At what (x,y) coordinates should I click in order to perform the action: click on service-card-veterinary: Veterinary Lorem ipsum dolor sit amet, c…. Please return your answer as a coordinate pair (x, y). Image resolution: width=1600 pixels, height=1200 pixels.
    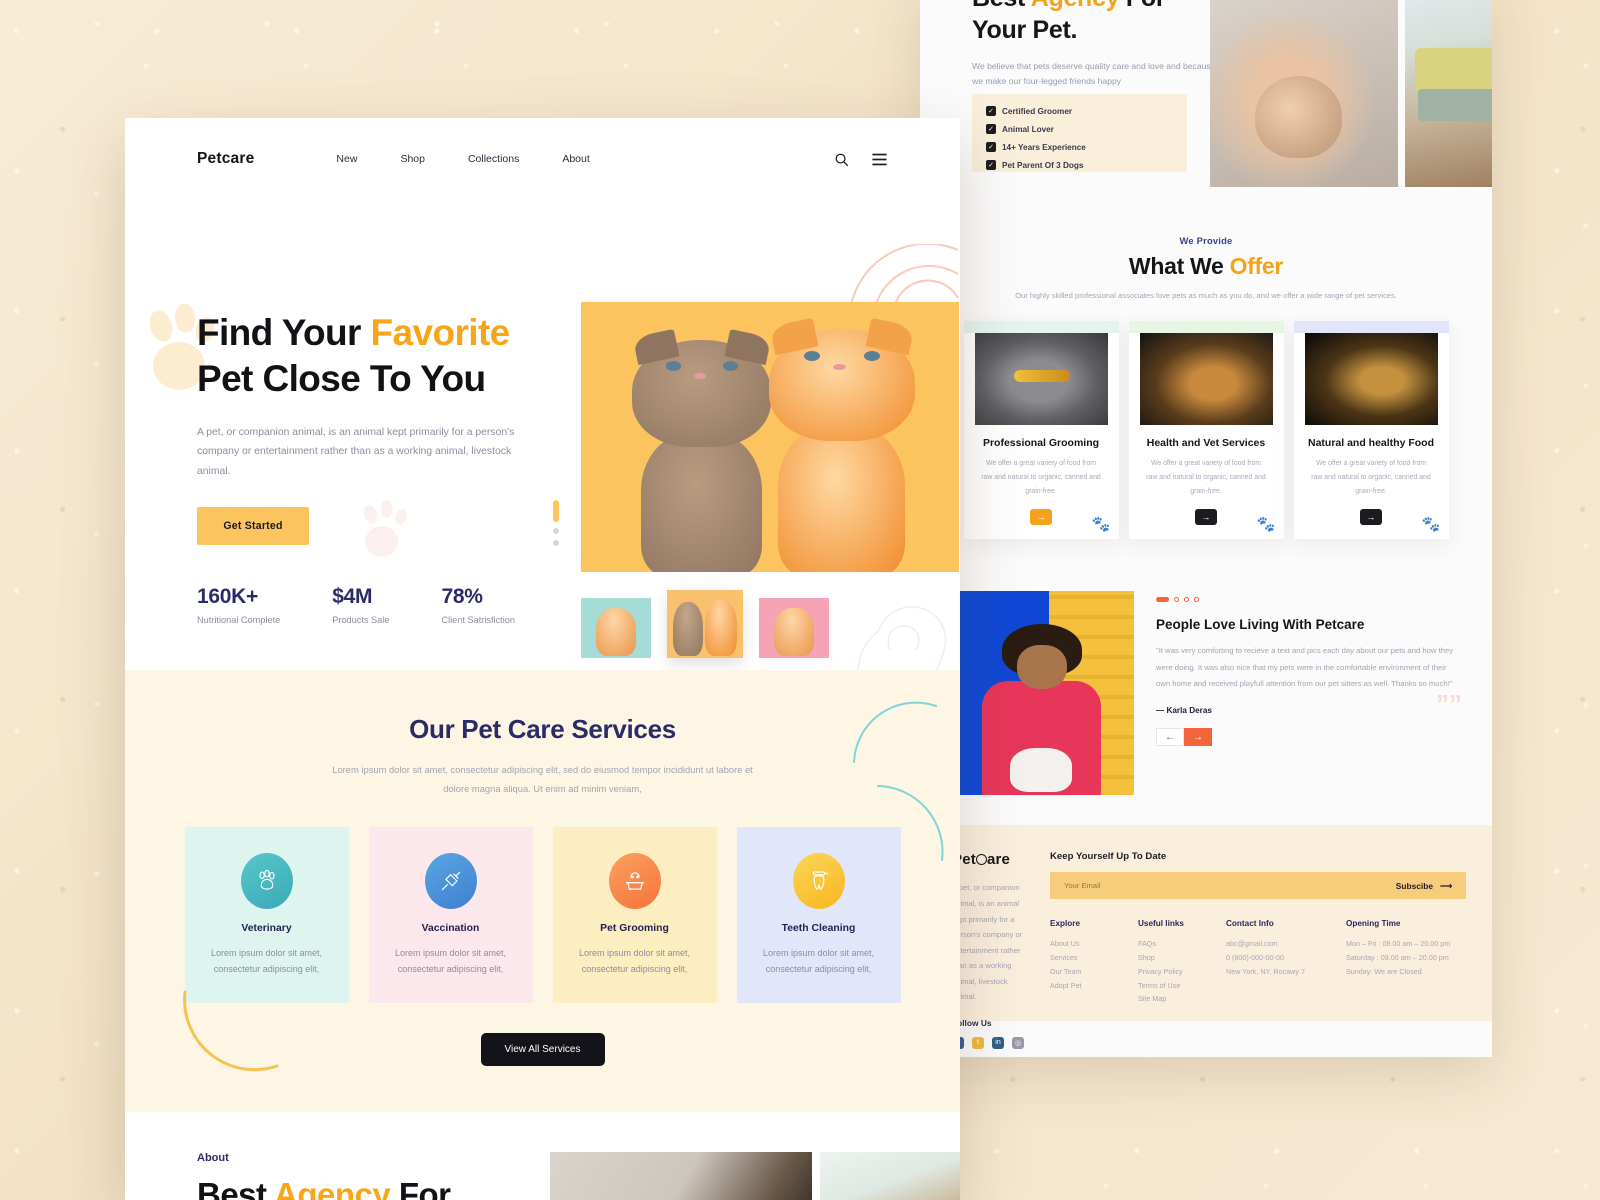
    Looking at the image, I should click on (266, 914).